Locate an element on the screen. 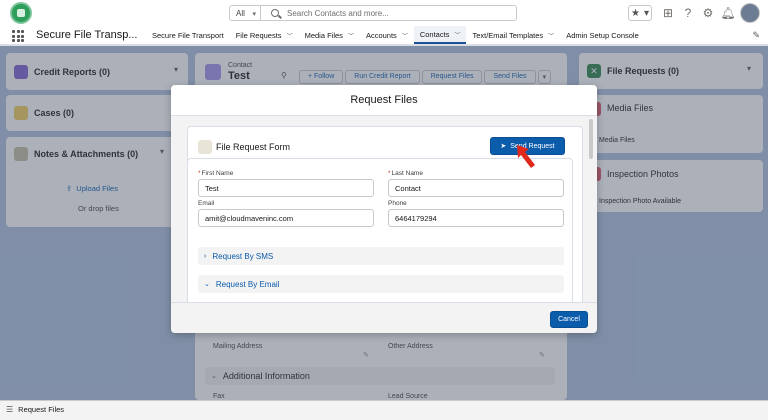 The image size is (768, 420). org-logo is located at coordinates (21, 13).